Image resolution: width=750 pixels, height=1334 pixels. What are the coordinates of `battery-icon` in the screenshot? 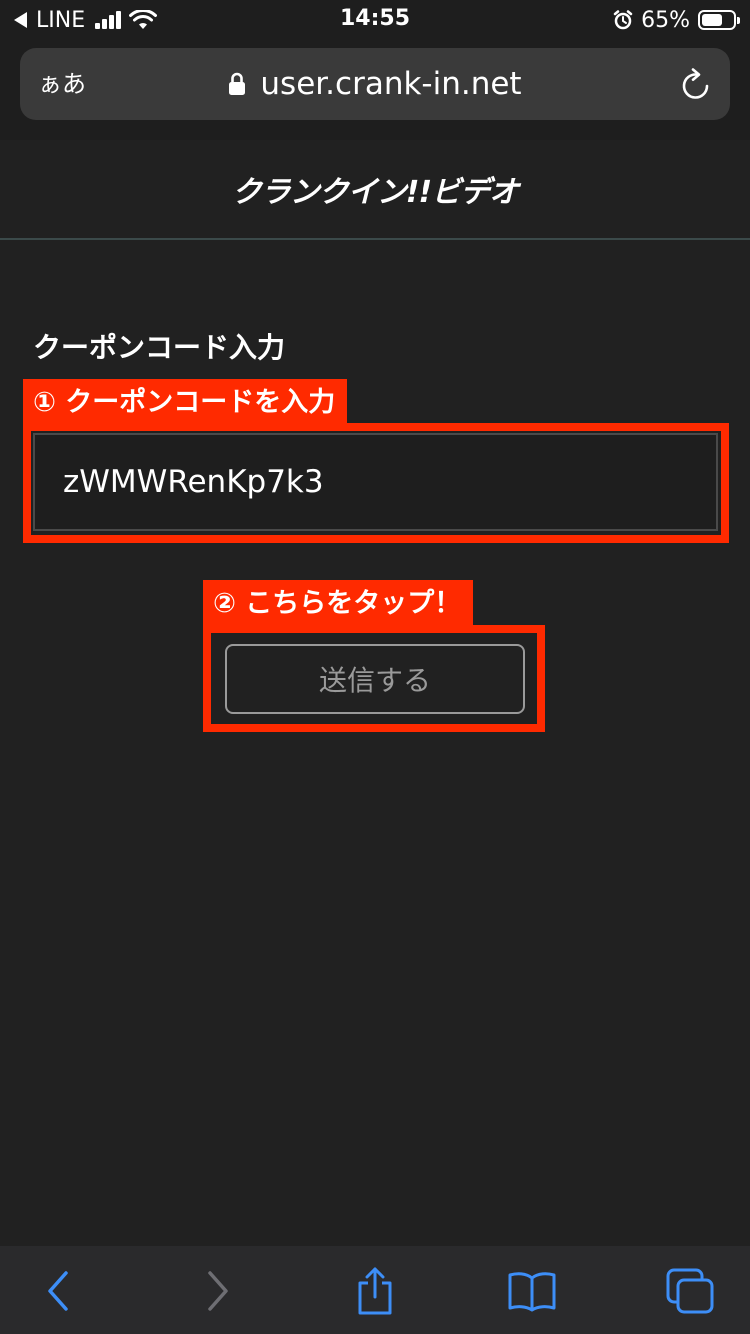 It's located at (719, 20).